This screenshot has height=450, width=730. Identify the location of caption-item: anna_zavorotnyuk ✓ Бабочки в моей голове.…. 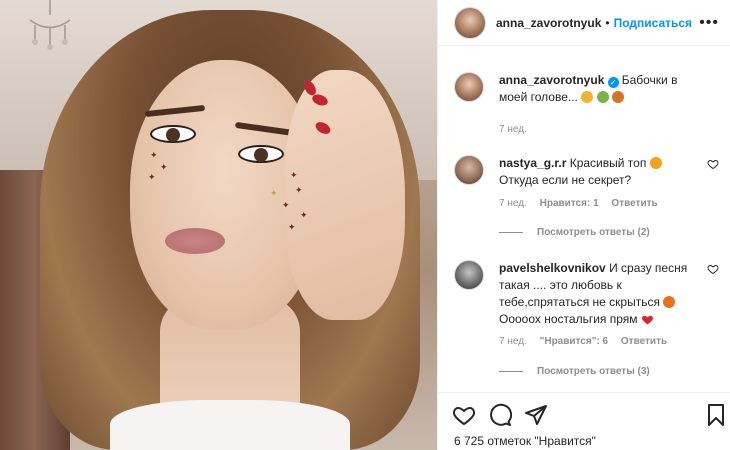
(586, 103).